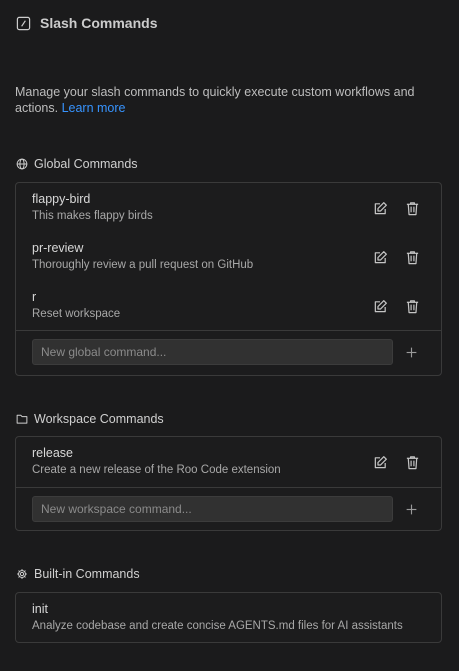  I want to click on command-description: Reset workspace, so click(76, 314).